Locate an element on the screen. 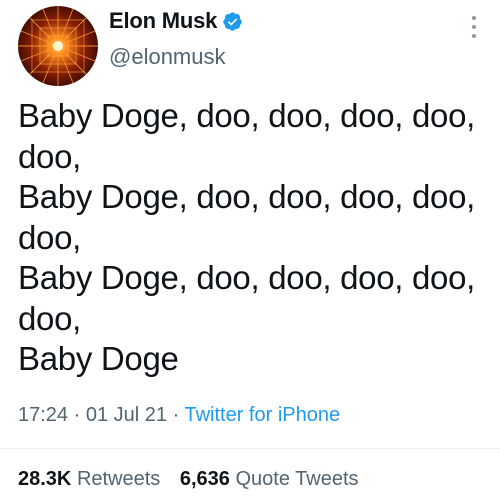 The width and height of the screenshot is (500, 500). retweets-label: Retweets is located at coordinates (118, 479).